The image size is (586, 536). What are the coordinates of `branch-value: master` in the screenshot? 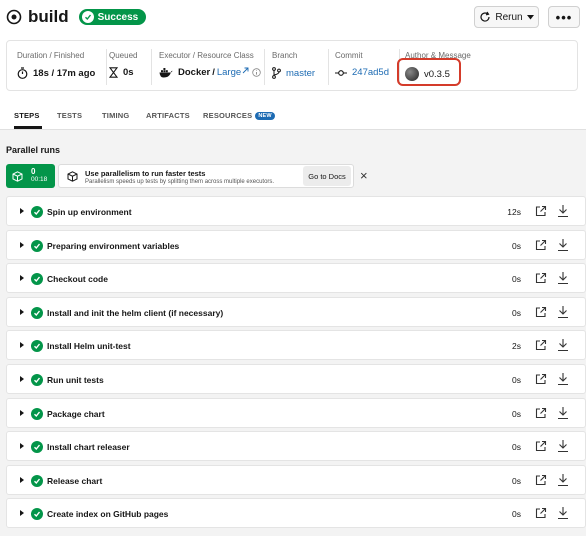 It's located at (293, 73).